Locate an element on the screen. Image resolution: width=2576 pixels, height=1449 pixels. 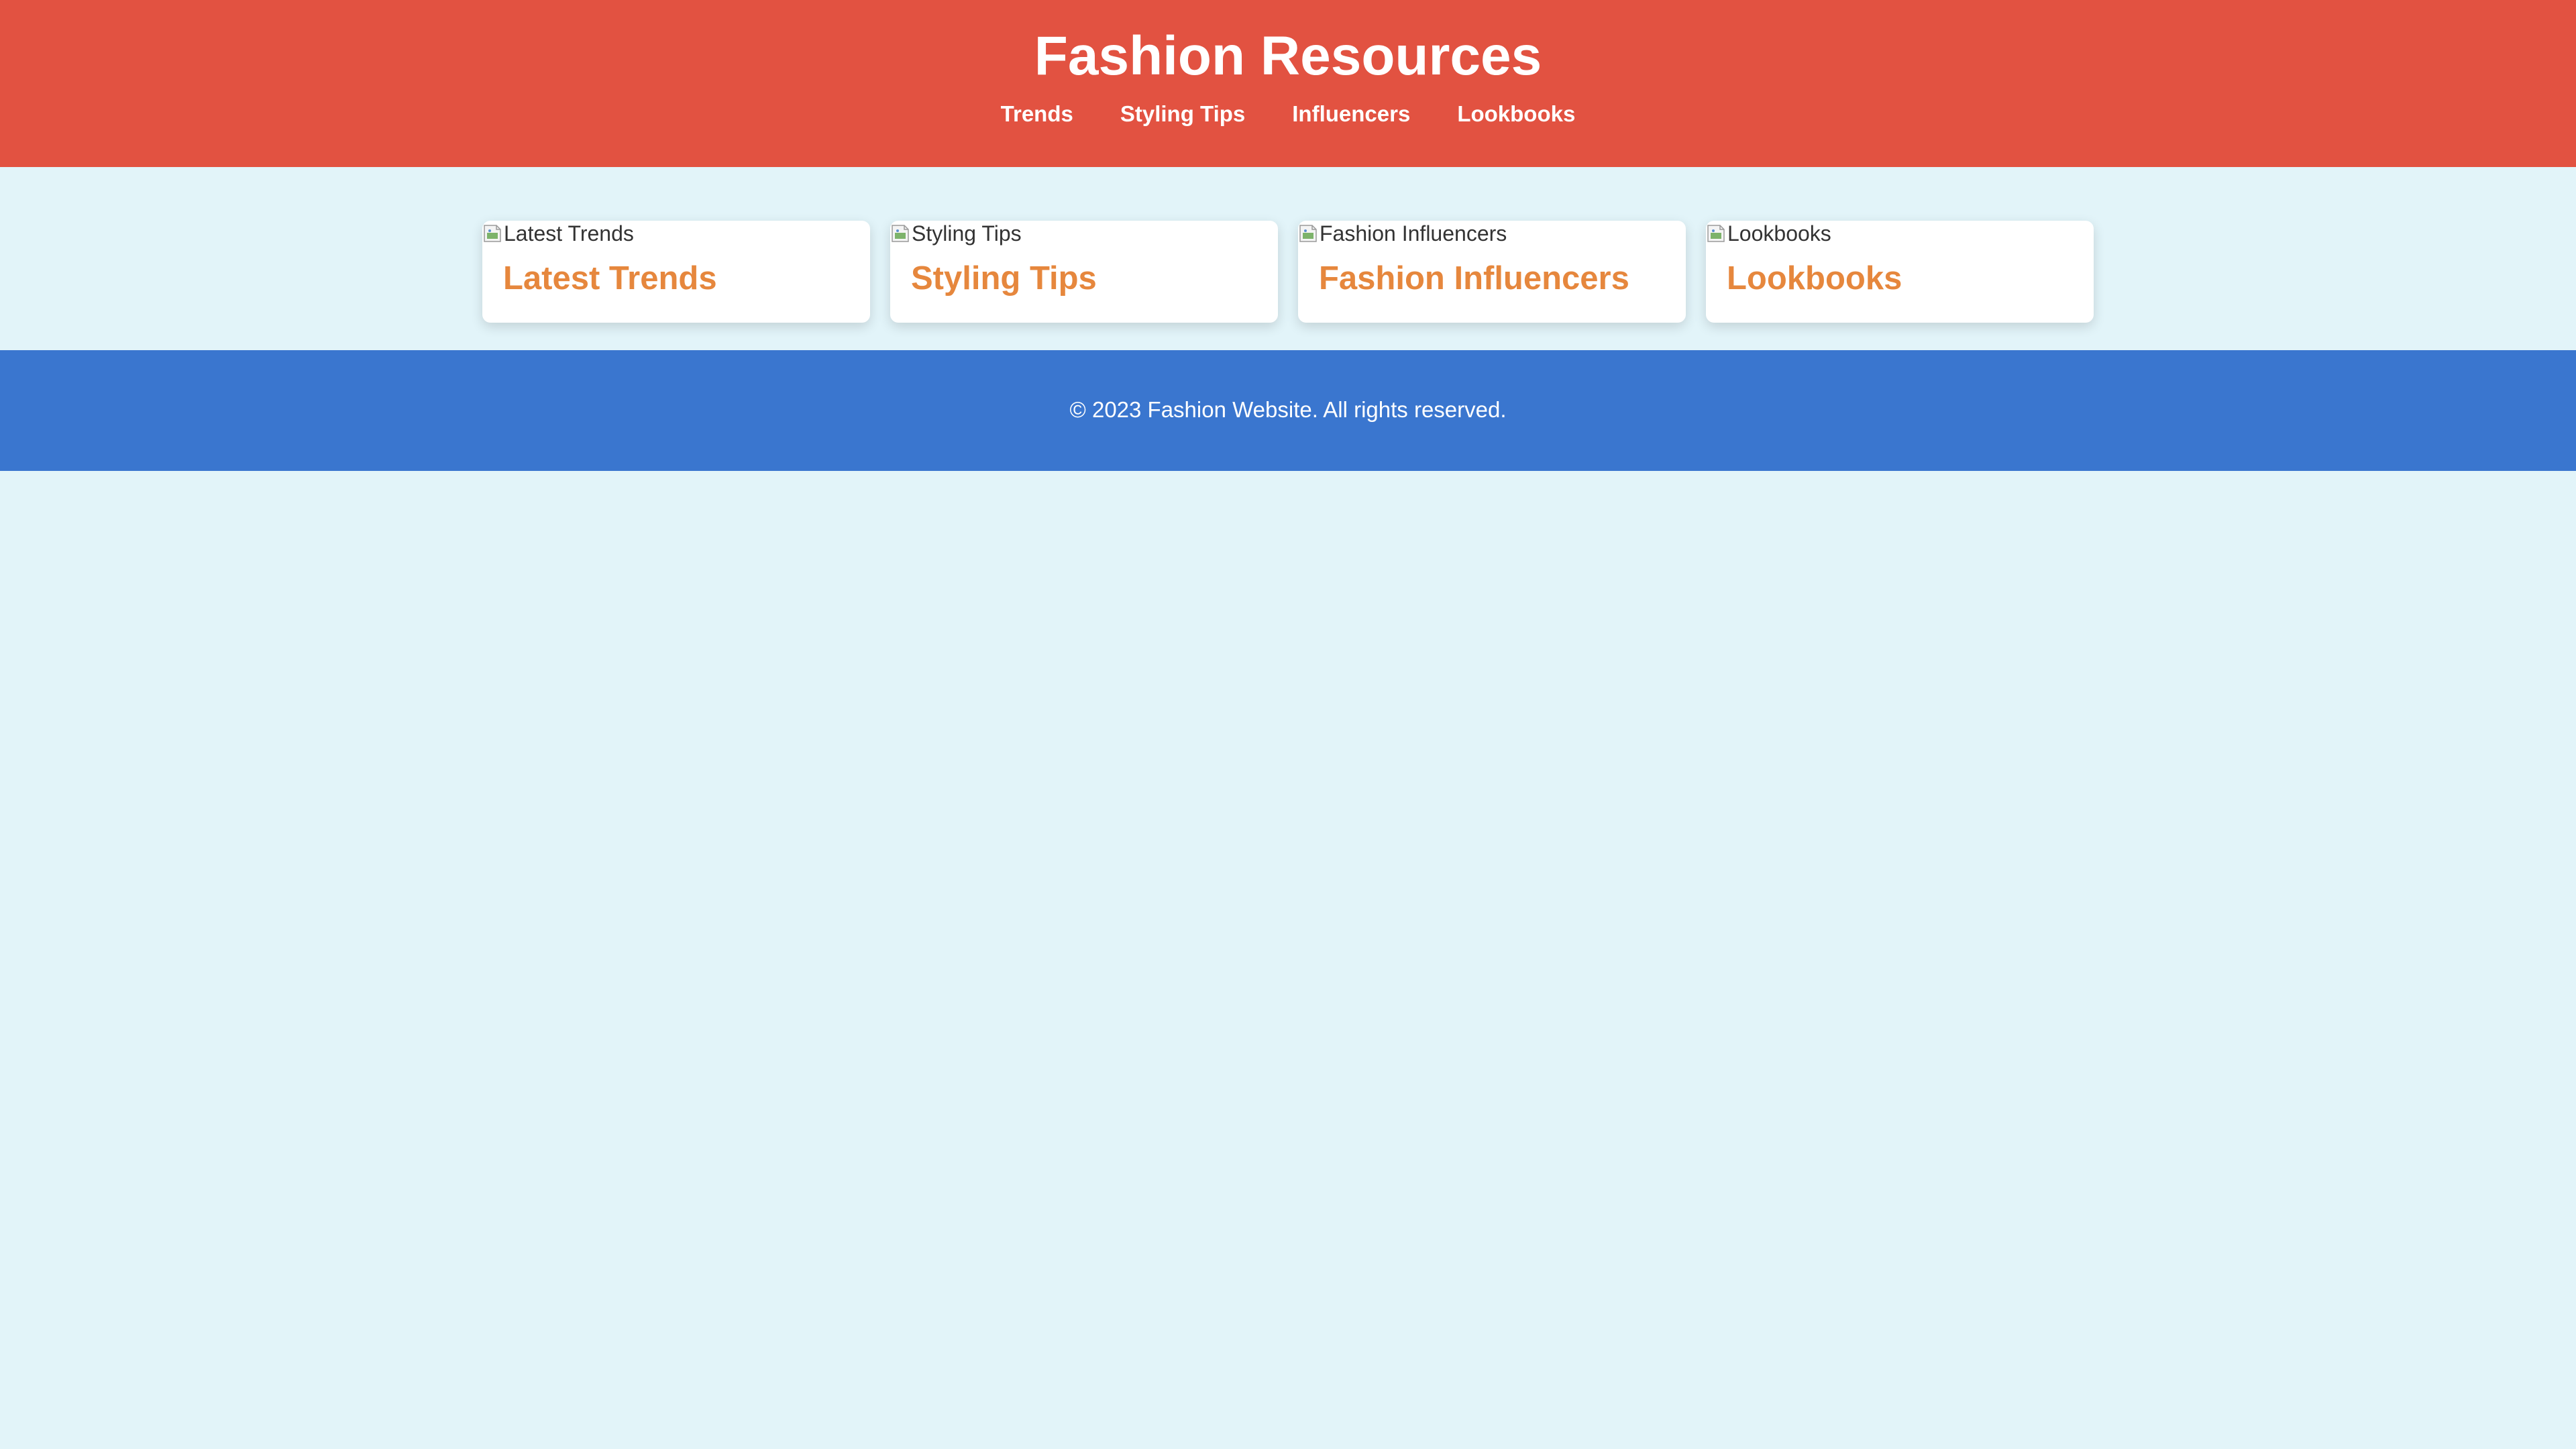
card-image-alt: Fashion Influencers is located at coordinates (1413, 233).